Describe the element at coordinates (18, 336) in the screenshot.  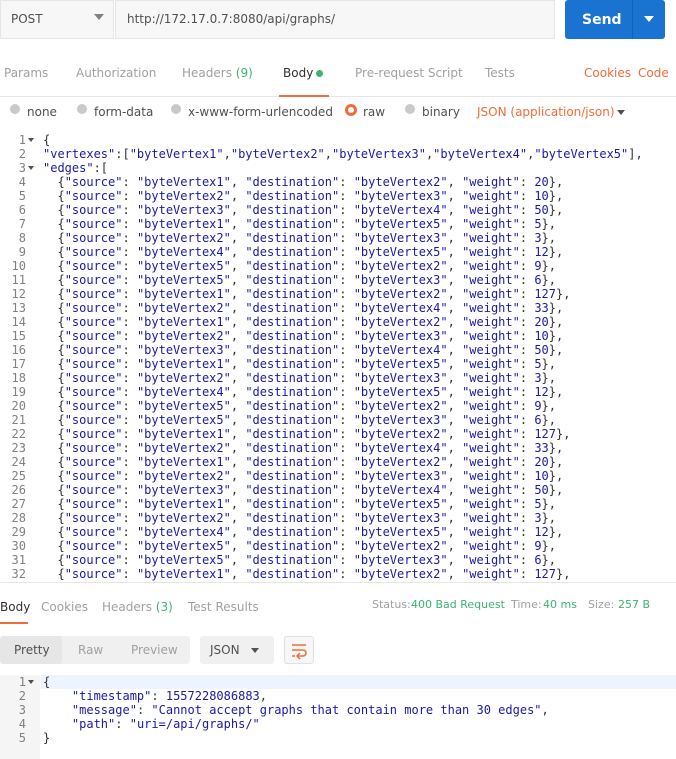
I see `line-number: 15` at that location.